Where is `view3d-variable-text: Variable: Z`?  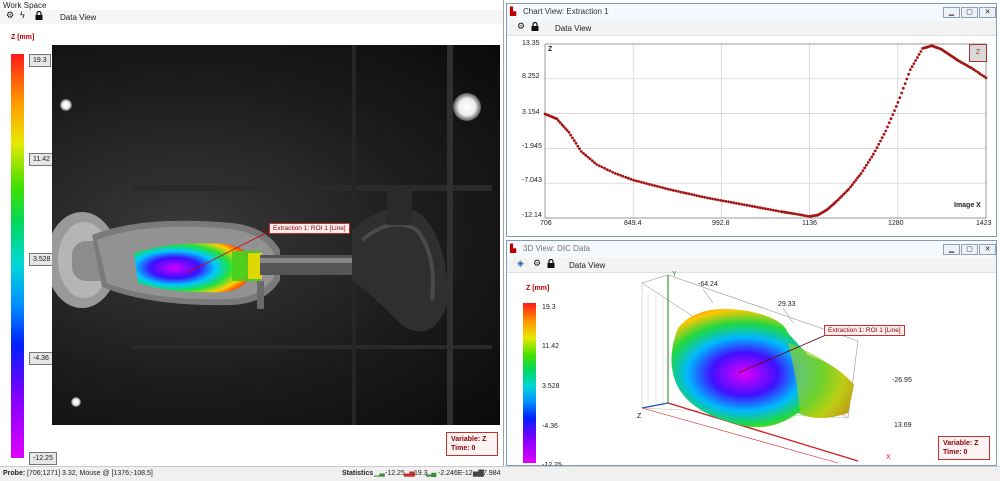 view3d-variable-text: Variable: Z is located at coordinates (961, 443).